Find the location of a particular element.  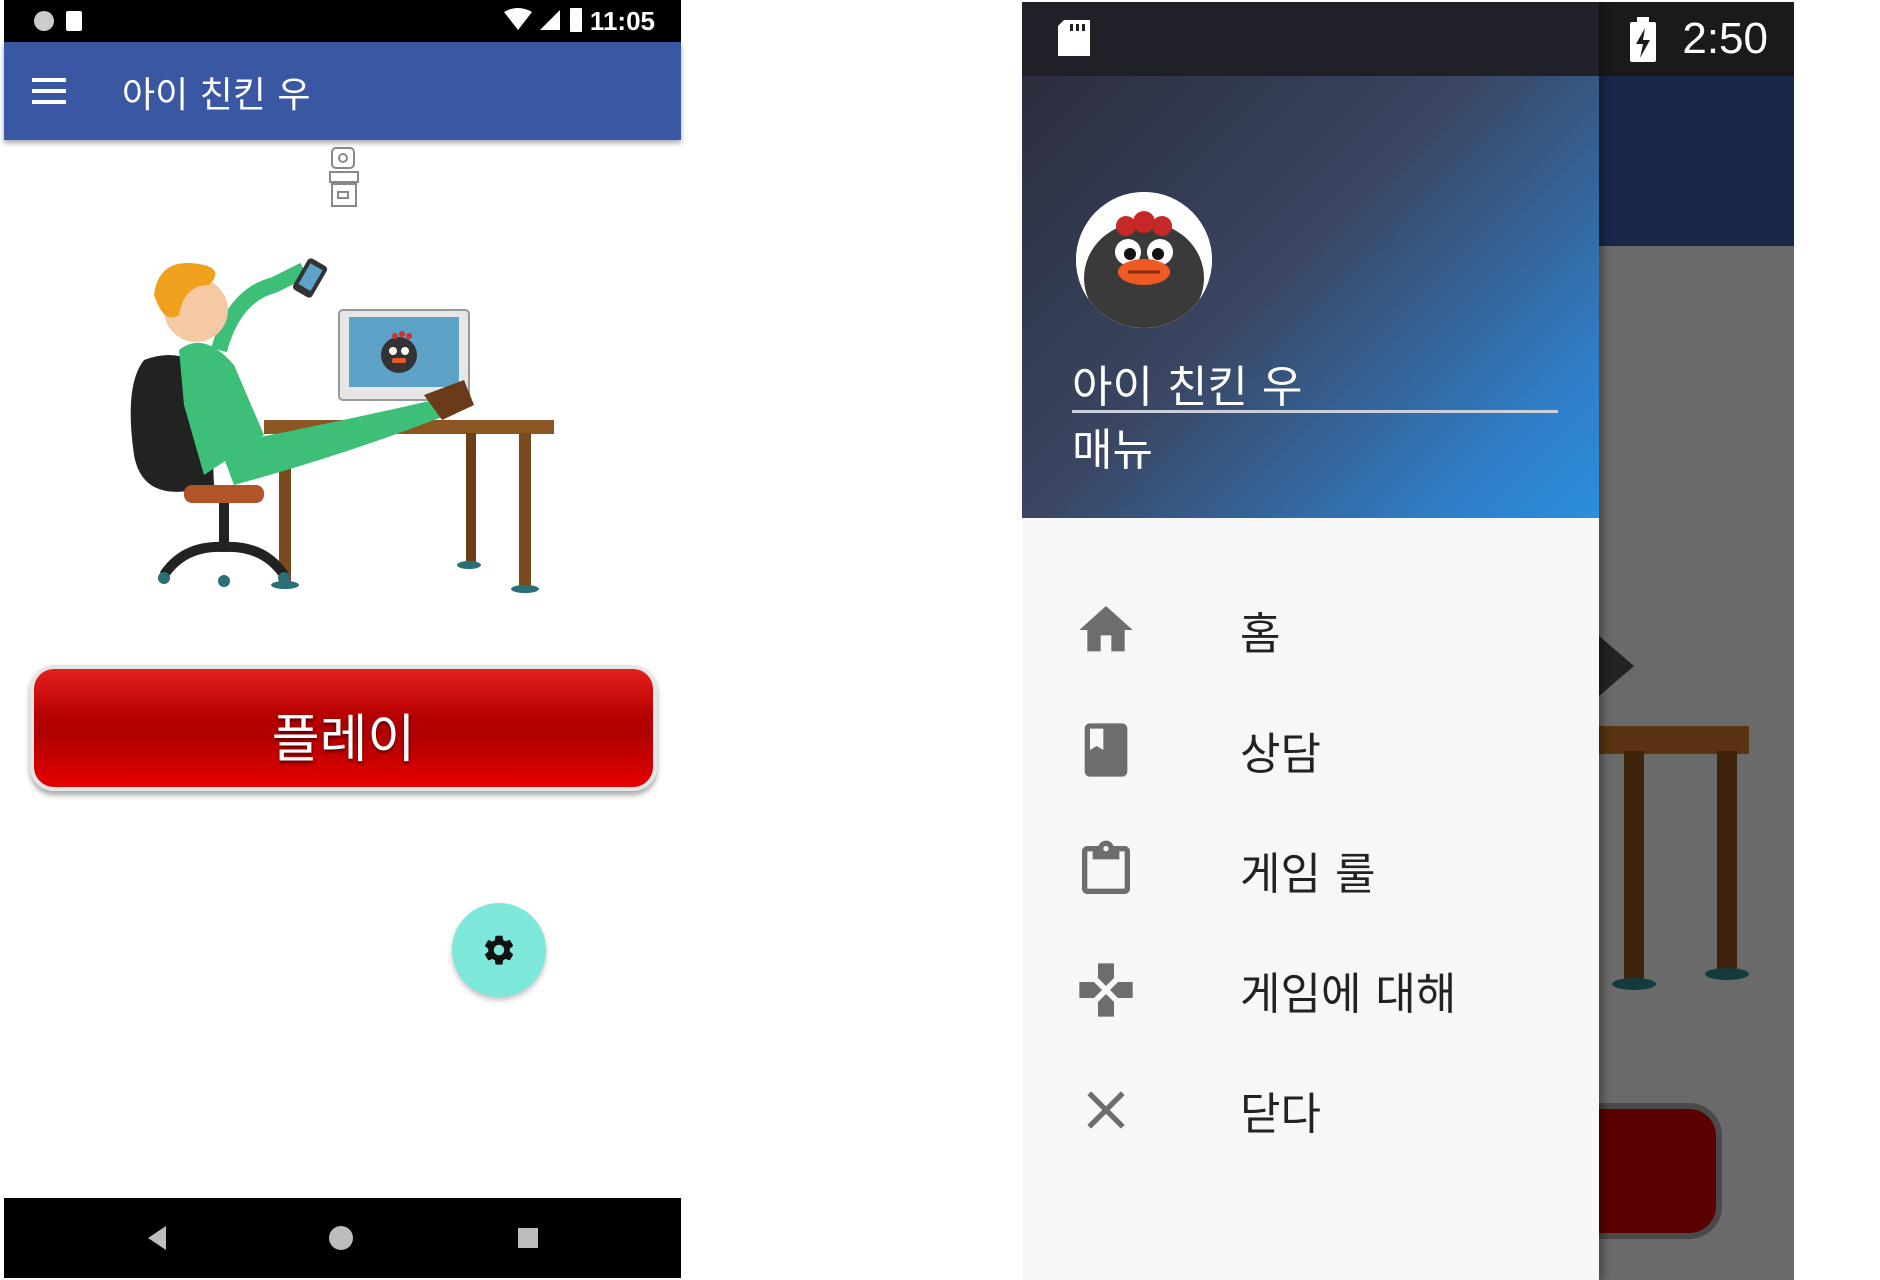

gamepad-icon is located at coordinates (1106, 990).